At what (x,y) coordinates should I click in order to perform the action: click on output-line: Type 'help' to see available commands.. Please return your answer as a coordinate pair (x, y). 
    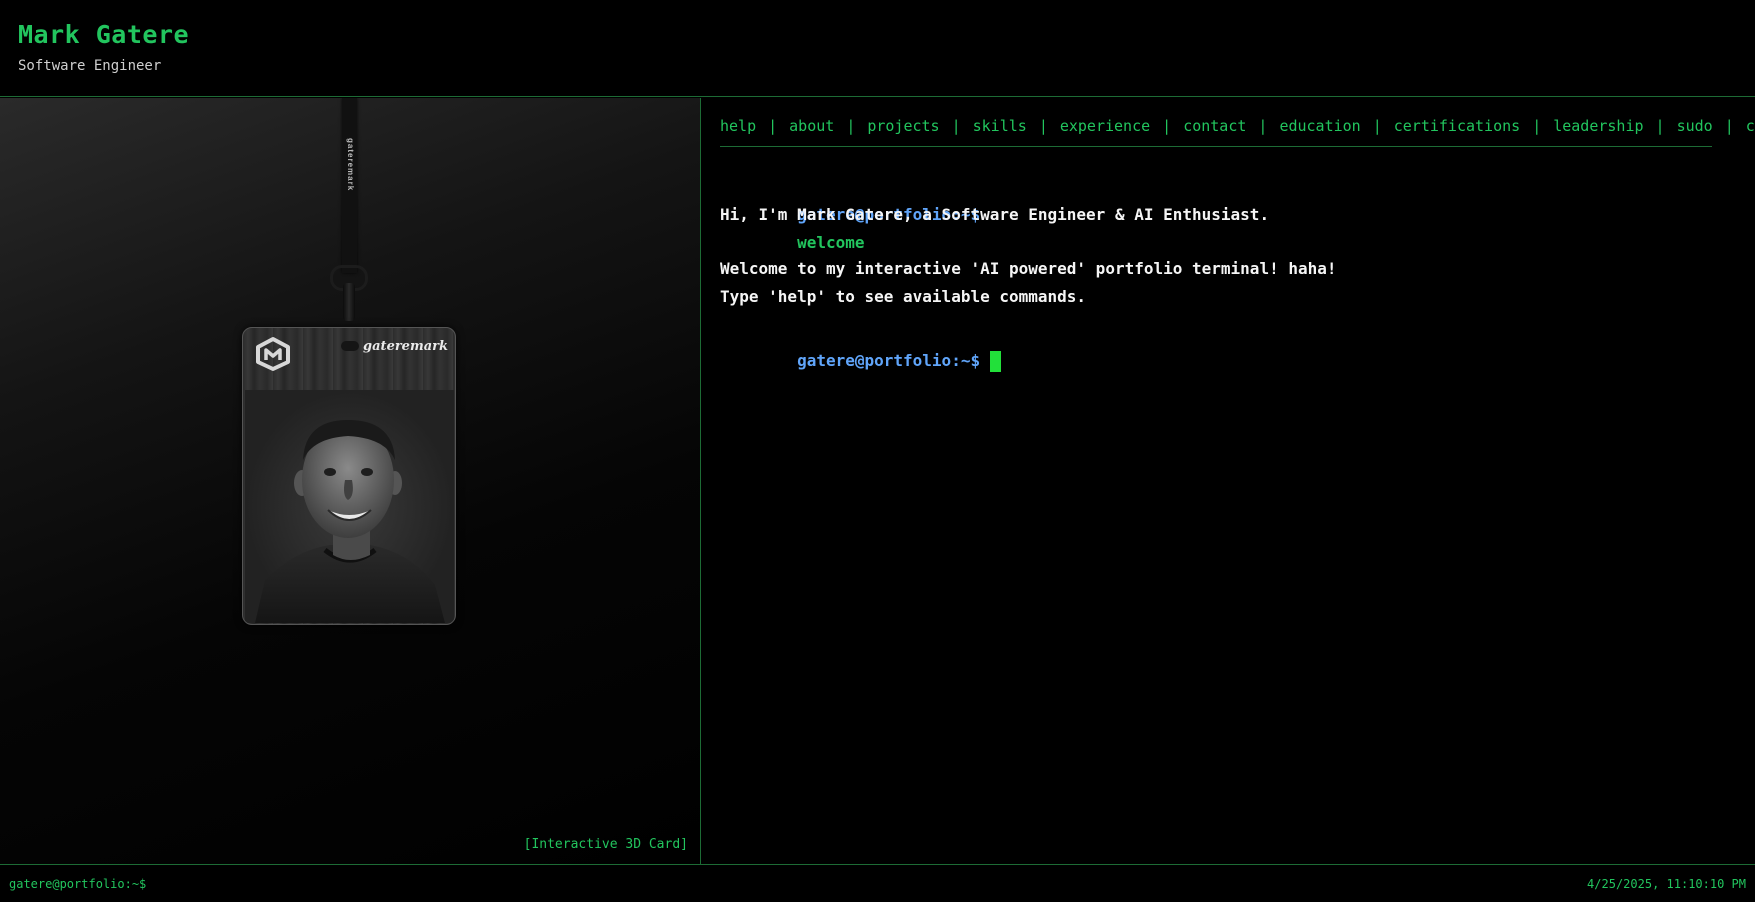
    Looking at the image, I should click on (903, 296).